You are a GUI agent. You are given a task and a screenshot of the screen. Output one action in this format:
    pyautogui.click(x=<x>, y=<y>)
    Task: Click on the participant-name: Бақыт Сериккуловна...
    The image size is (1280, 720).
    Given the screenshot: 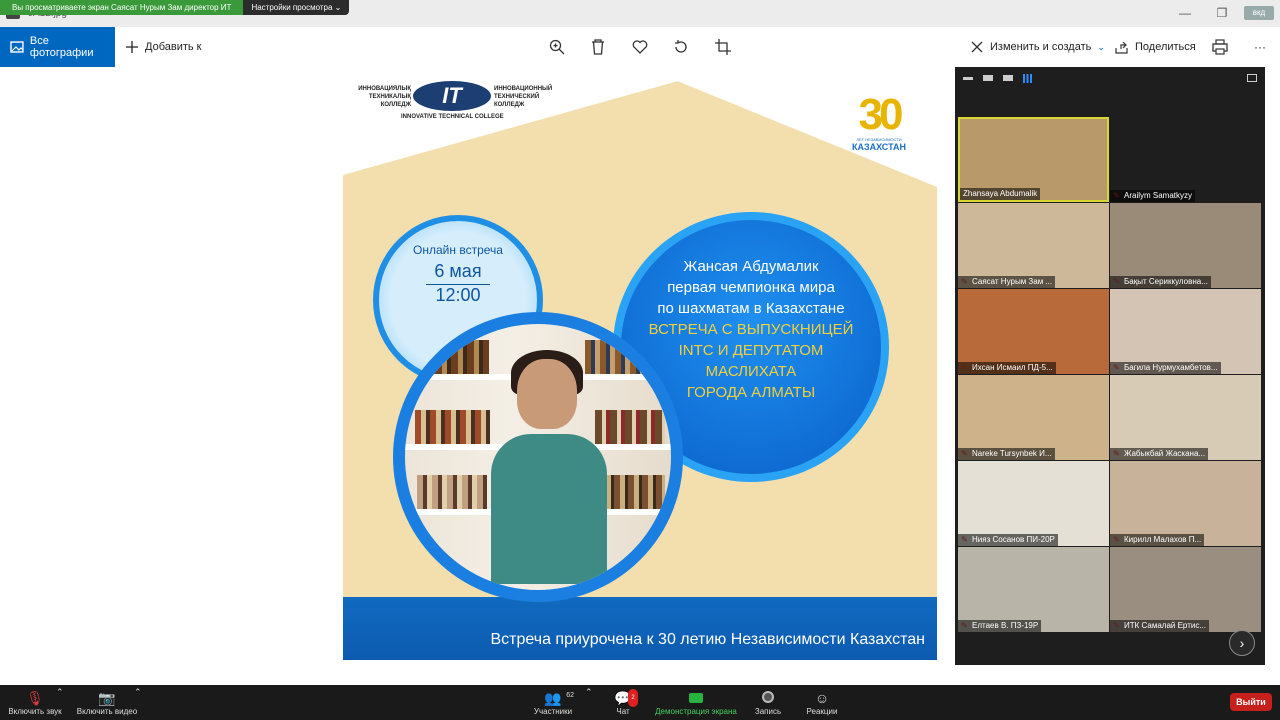 What is the action you would take?
    pyautogui.click(x=1160, y=282)
    